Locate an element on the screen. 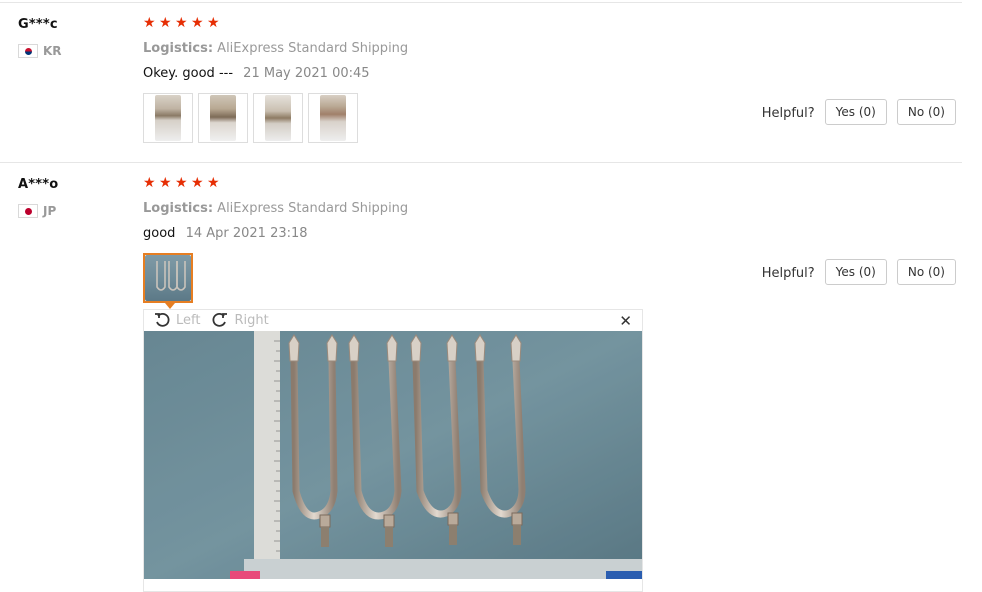 The image size is (982, 592). reviewer-name: G***c is located at coordinates (38, 24).